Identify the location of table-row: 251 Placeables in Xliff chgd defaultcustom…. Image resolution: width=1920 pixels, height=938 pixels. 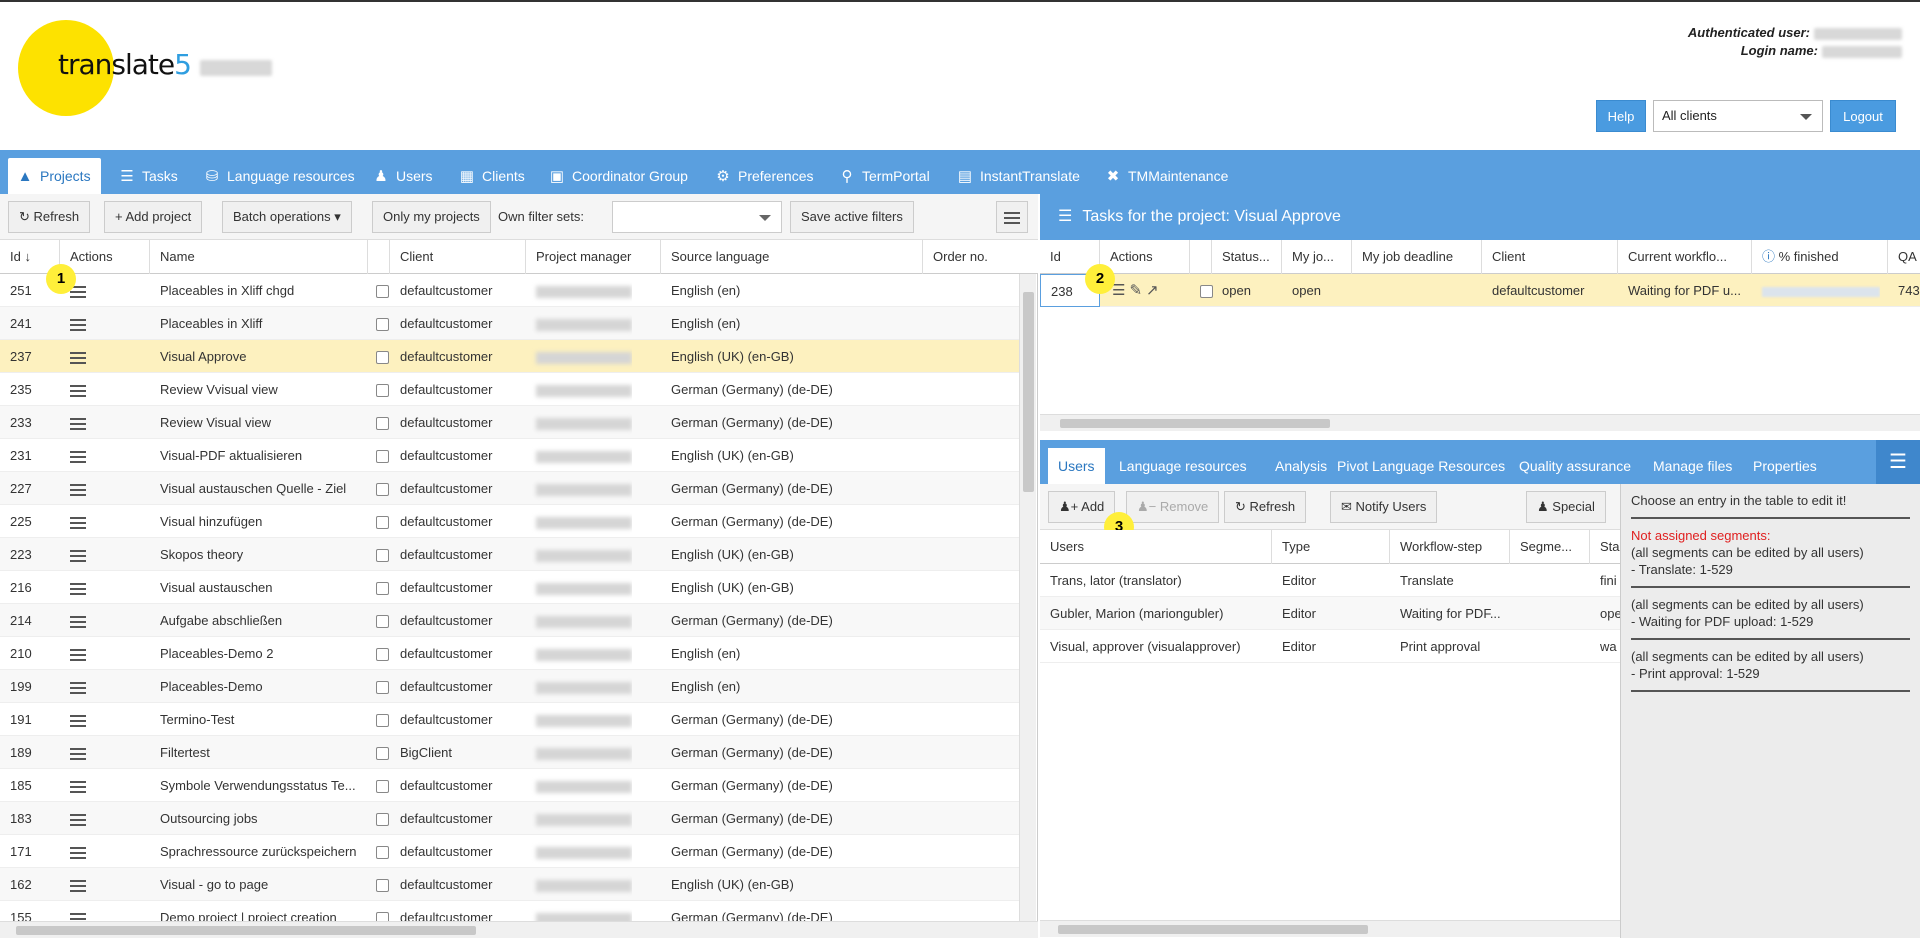
(509, 290).